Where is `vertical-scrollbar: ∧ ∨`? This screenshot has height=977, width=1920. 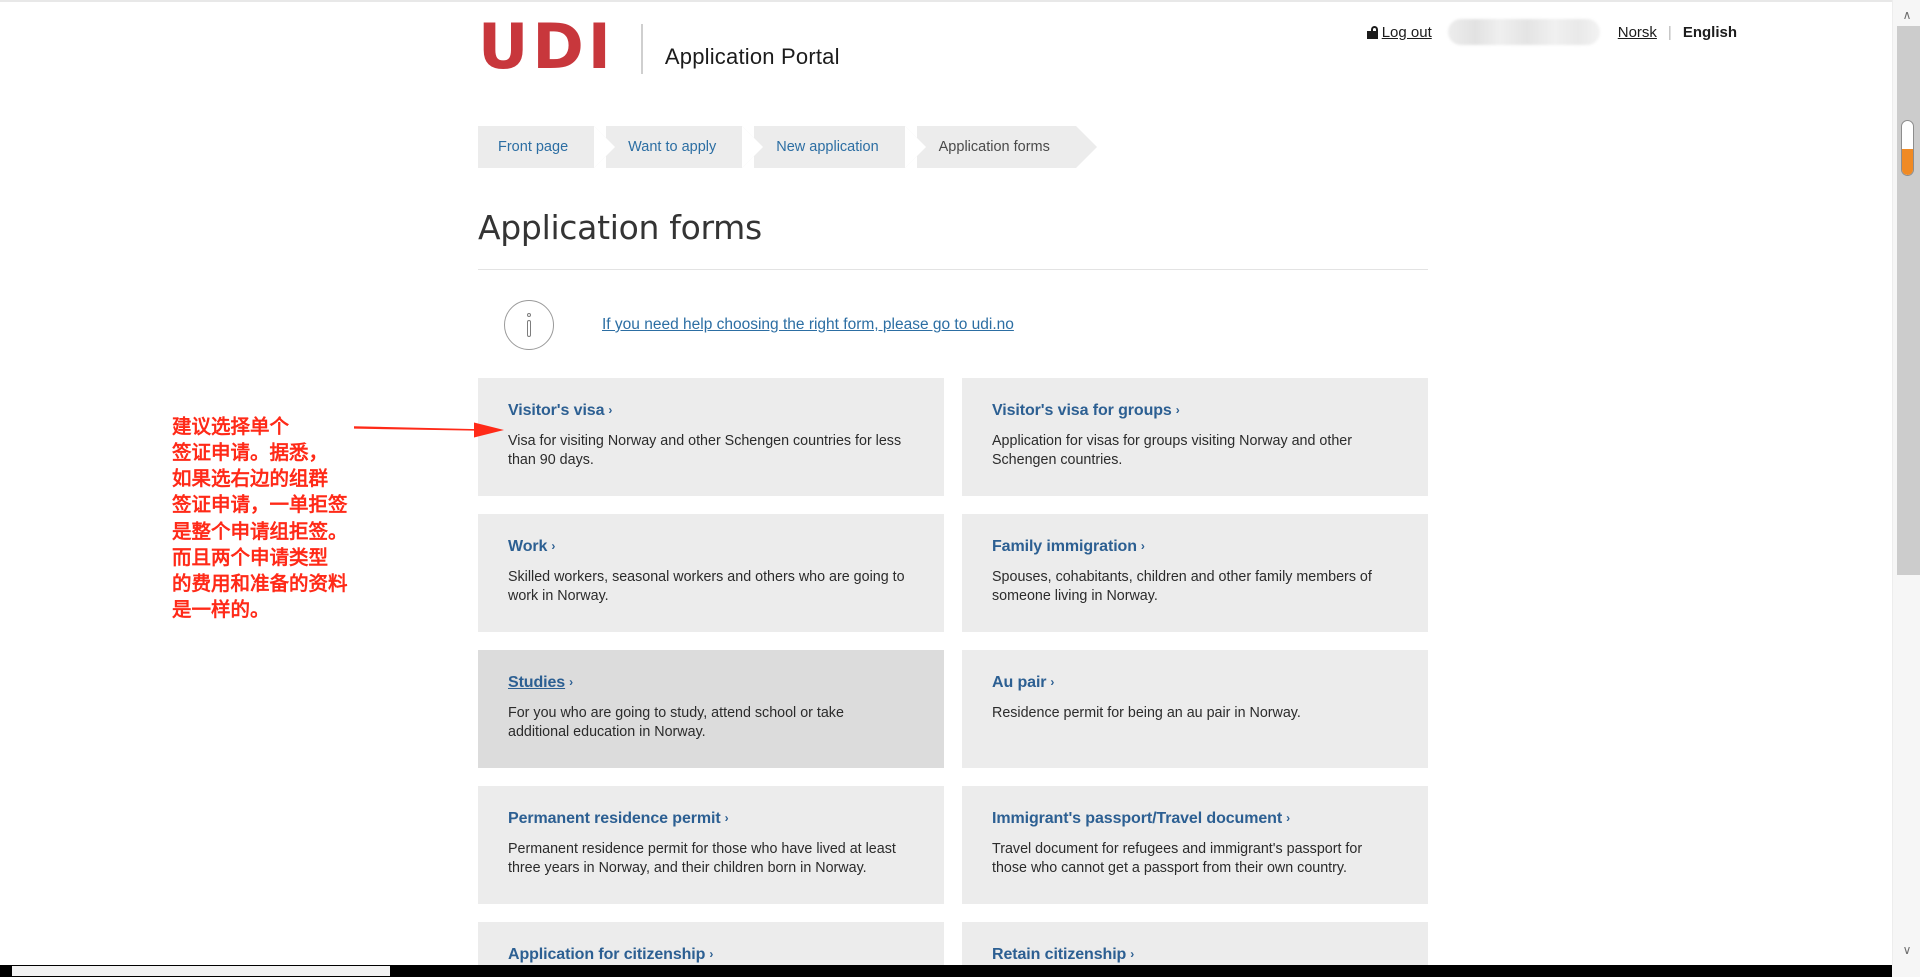
vertical-scrollbar: ∧ ∨ is located at coordinates (1906, 482).